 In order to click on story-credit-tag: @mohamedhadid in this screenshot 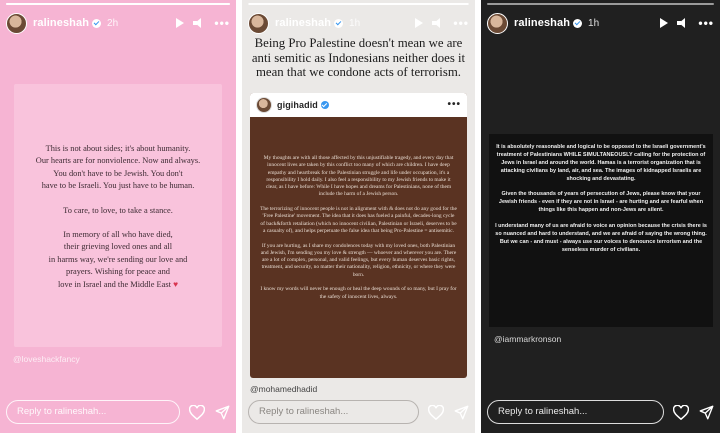, I will do `click(283, 389)`.